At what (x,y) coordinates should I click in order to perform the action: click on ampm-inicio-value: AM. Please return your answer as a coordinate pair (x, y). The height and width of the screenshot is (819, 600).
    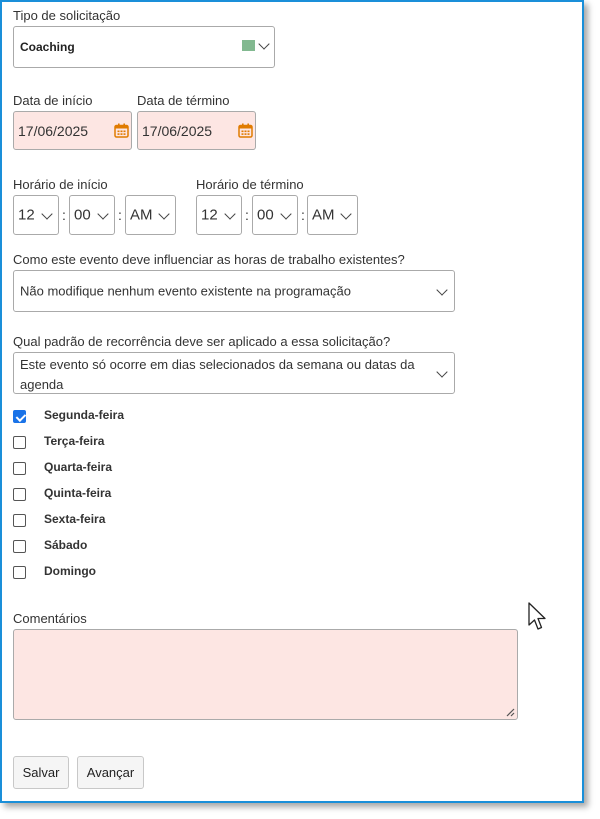
    Looking at the image, I should click on (141, 215).